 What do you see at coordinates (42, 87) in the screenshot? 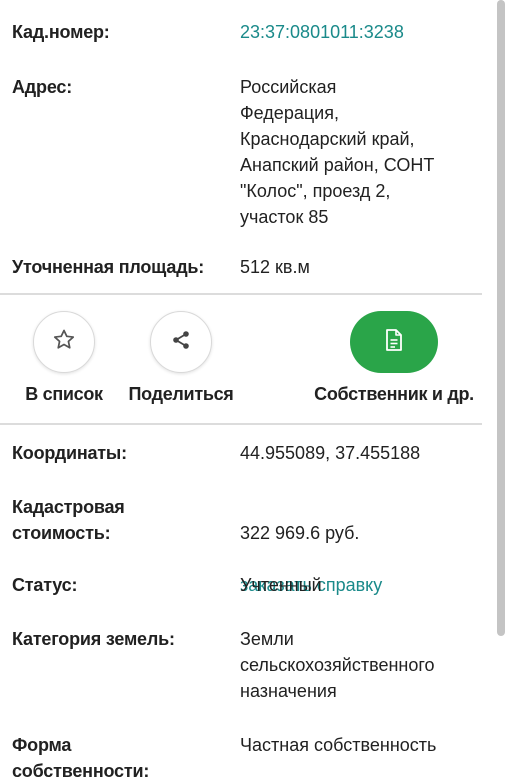
I see `address-label: Адрес:` at bounding box center [42, 87].